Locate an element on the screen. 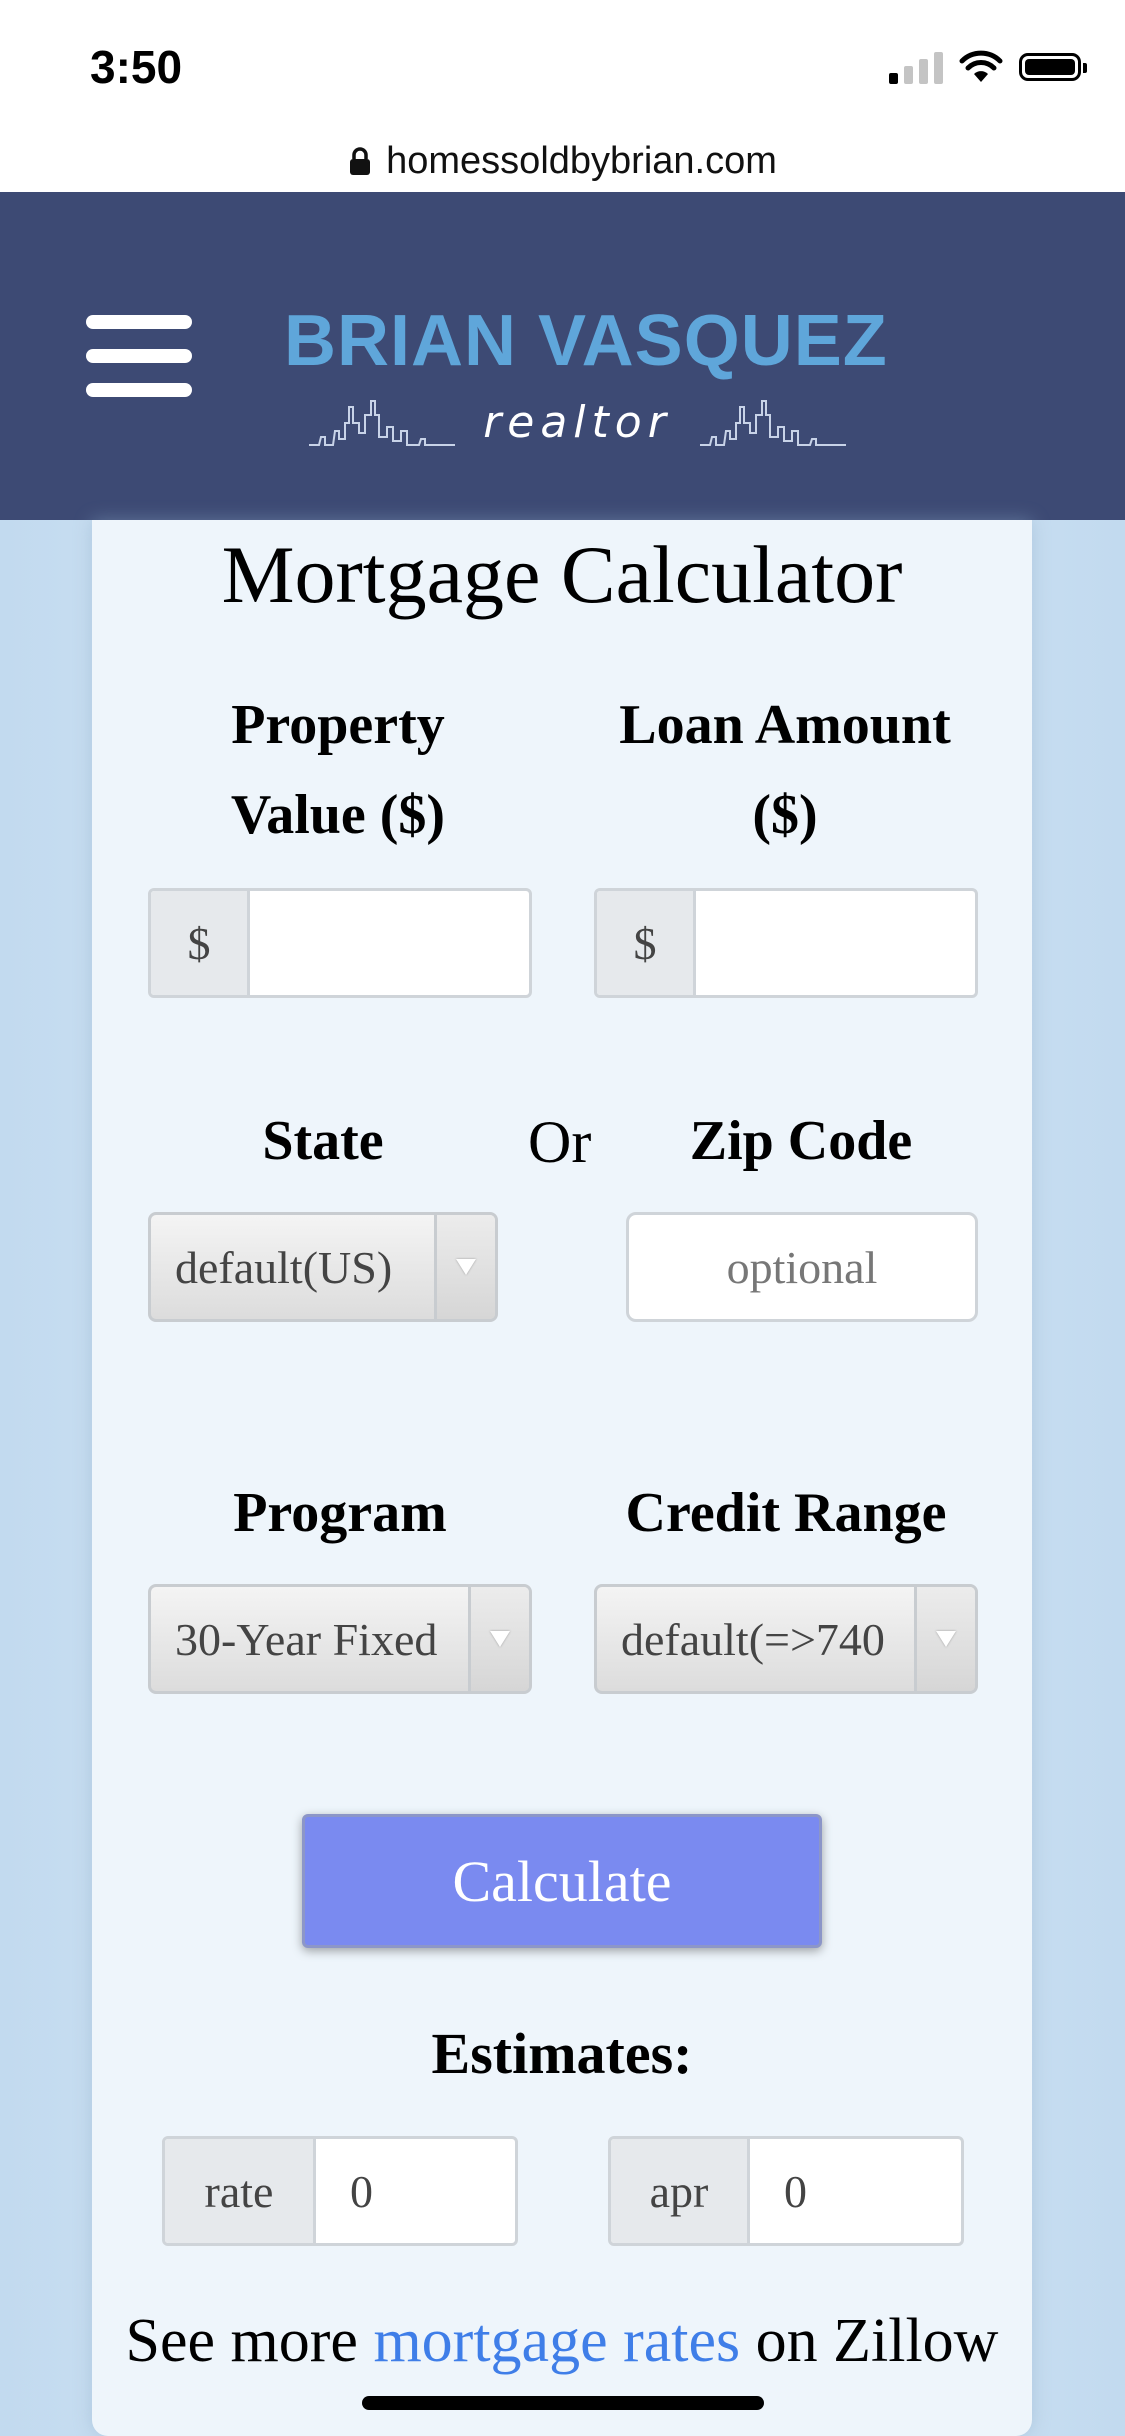 The image size is (1125, 2436). hamburger-menu-icon is located at coordinates (139, 356).